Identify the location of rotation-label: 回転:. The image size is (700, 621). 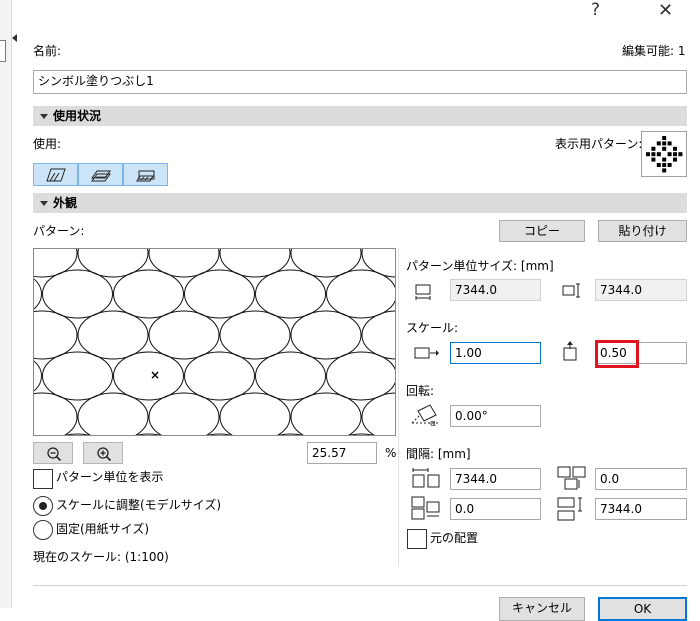
(420, 391).